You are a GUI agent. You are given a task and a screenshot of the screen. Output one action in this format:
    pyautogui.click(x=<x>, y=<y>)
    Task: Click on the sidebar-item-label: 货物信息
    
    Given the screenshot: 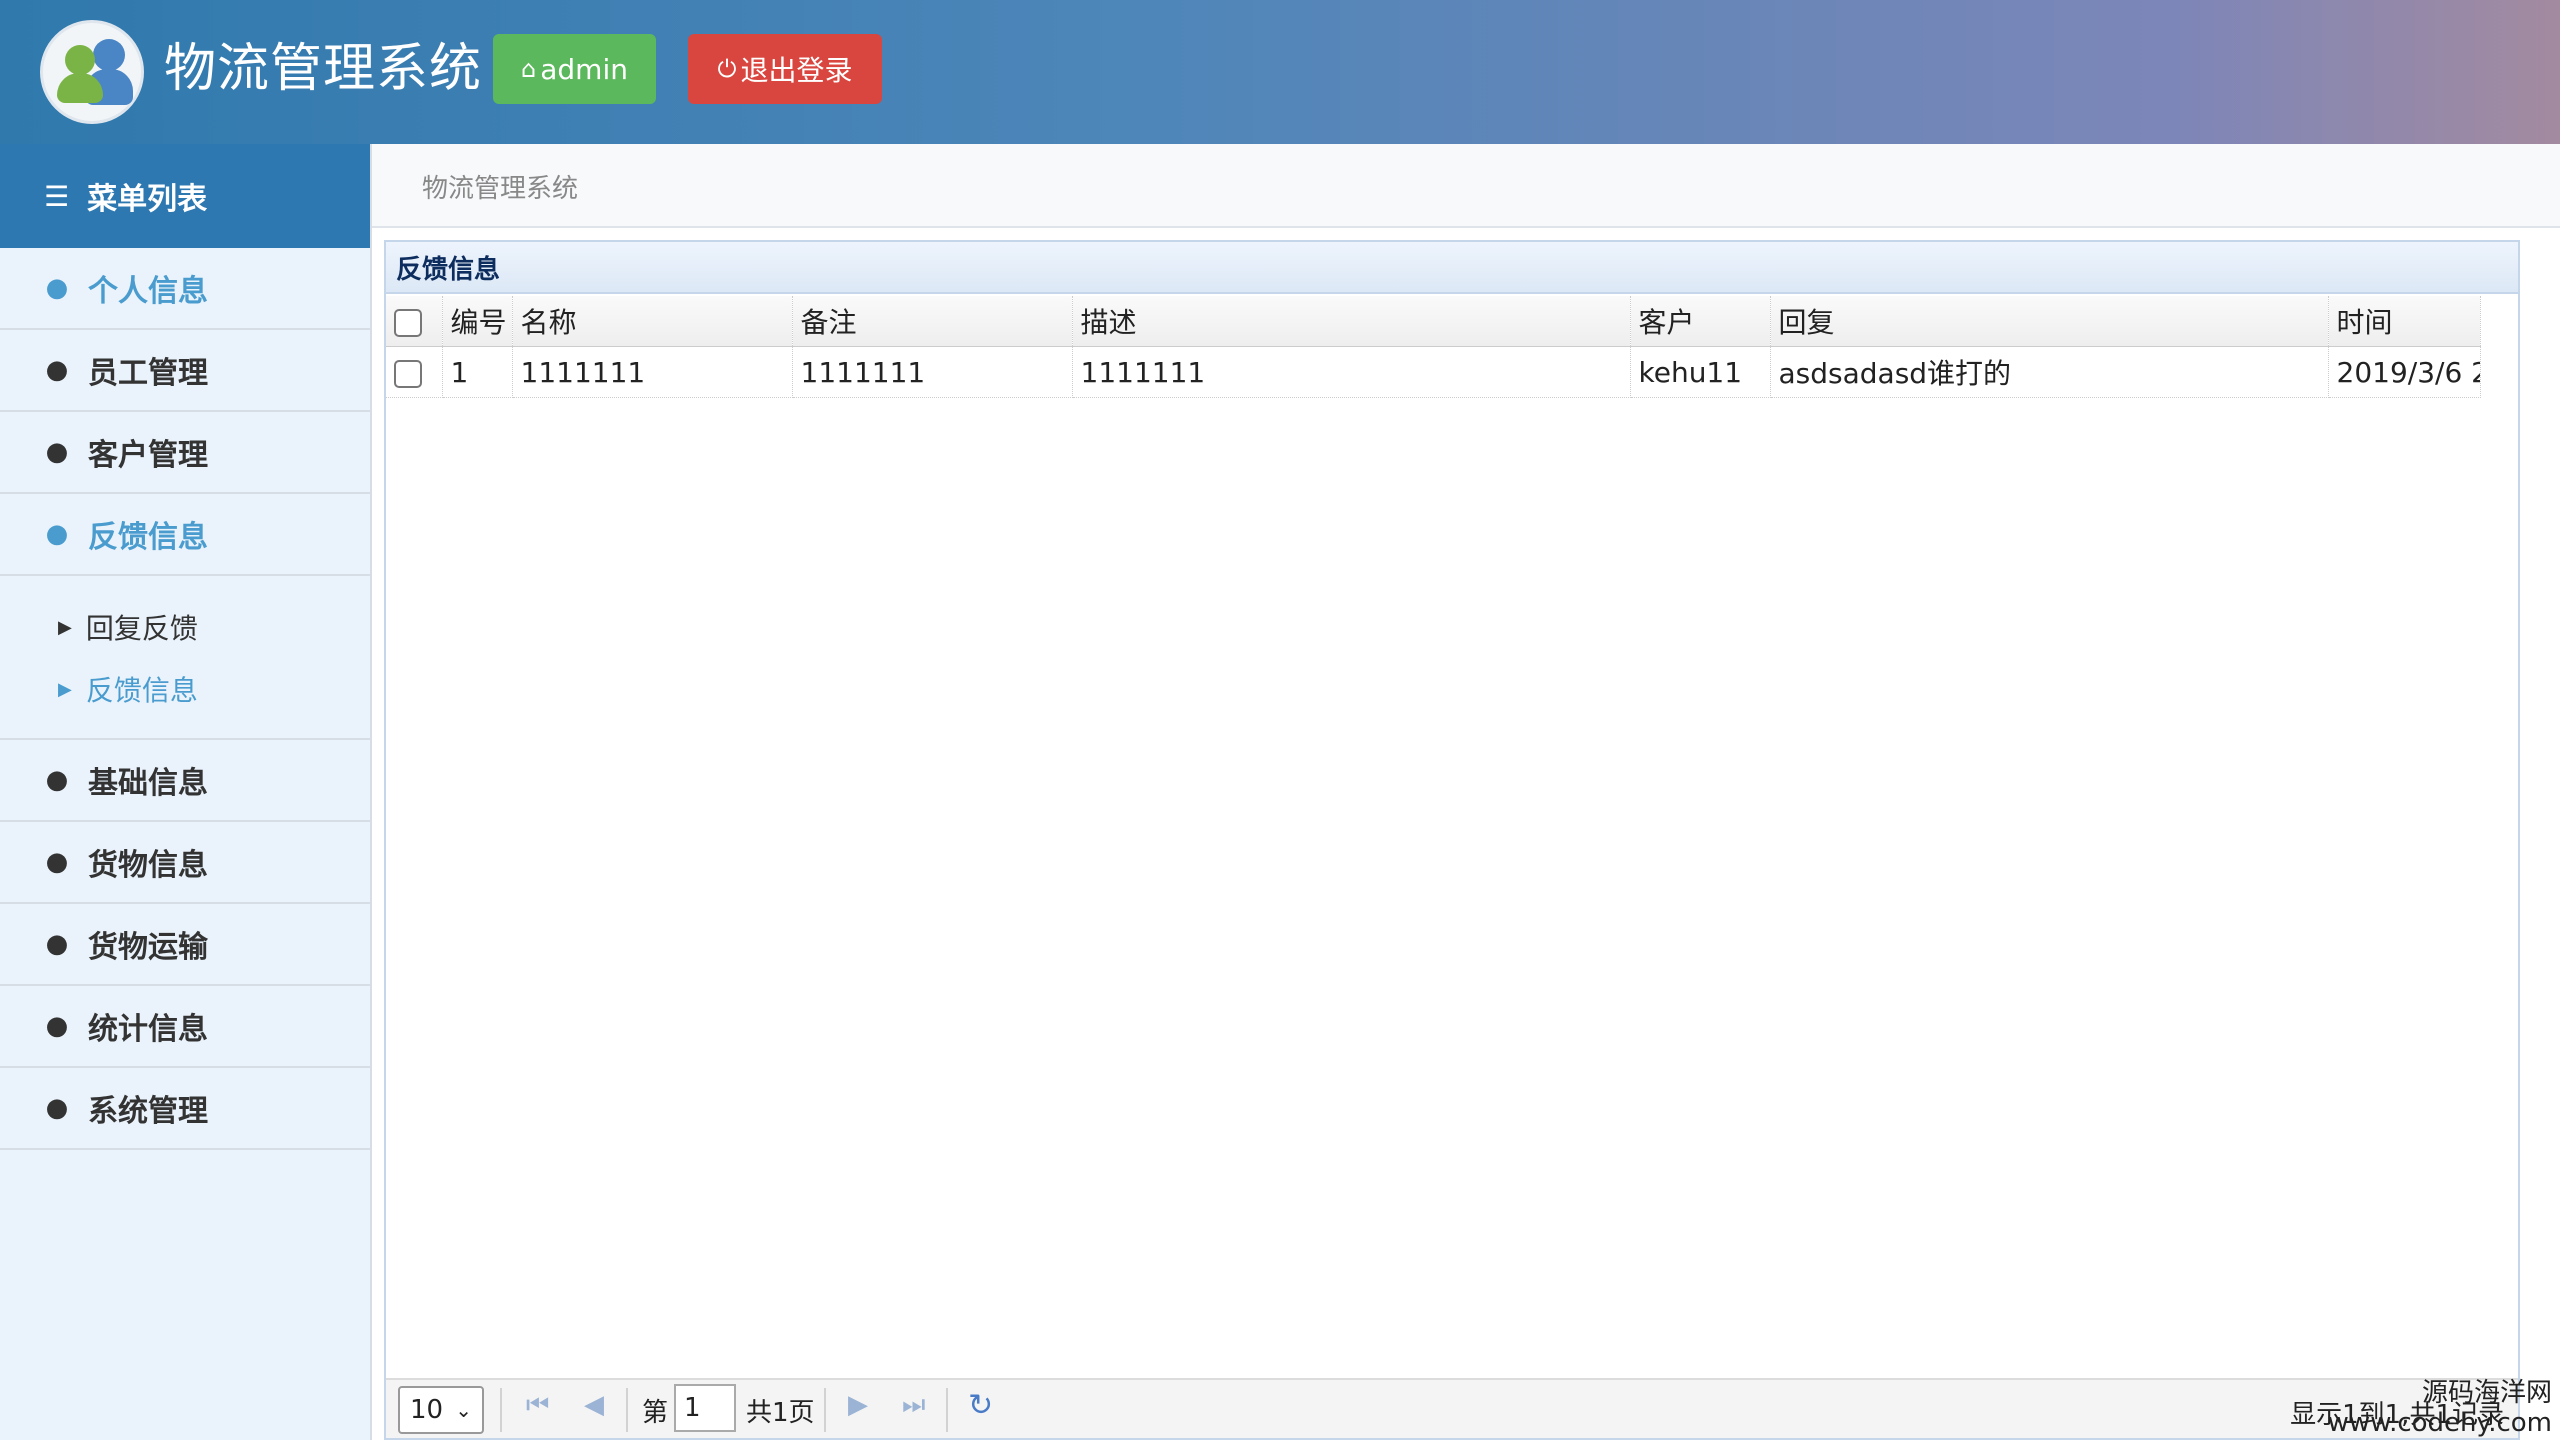 What is the action you would take?
    pyautogui.click(x=148, y=865)
    